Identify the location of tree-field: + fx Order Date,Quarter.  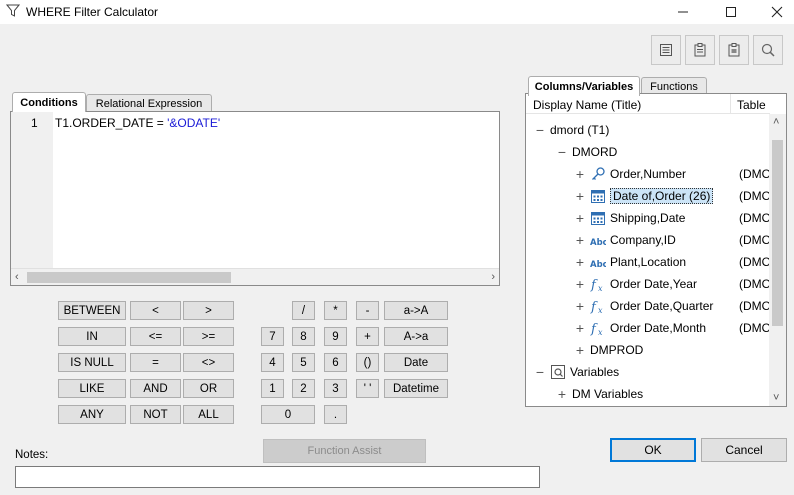
(643, 306).